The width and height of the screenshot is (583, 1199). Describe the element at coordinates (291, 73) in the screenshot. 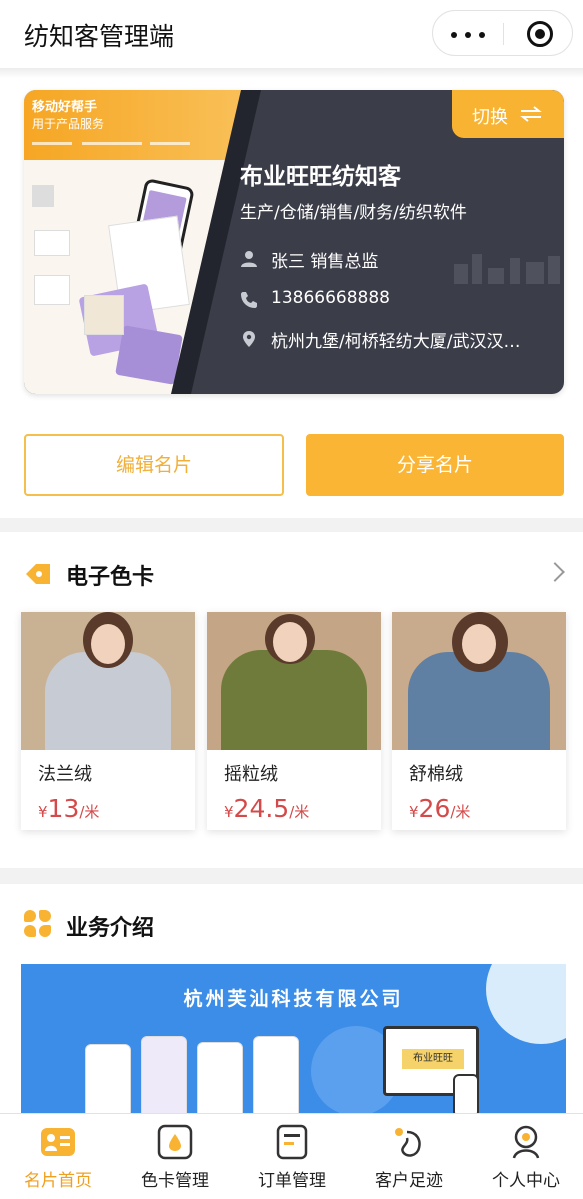

I see `top-shadow` at that location.